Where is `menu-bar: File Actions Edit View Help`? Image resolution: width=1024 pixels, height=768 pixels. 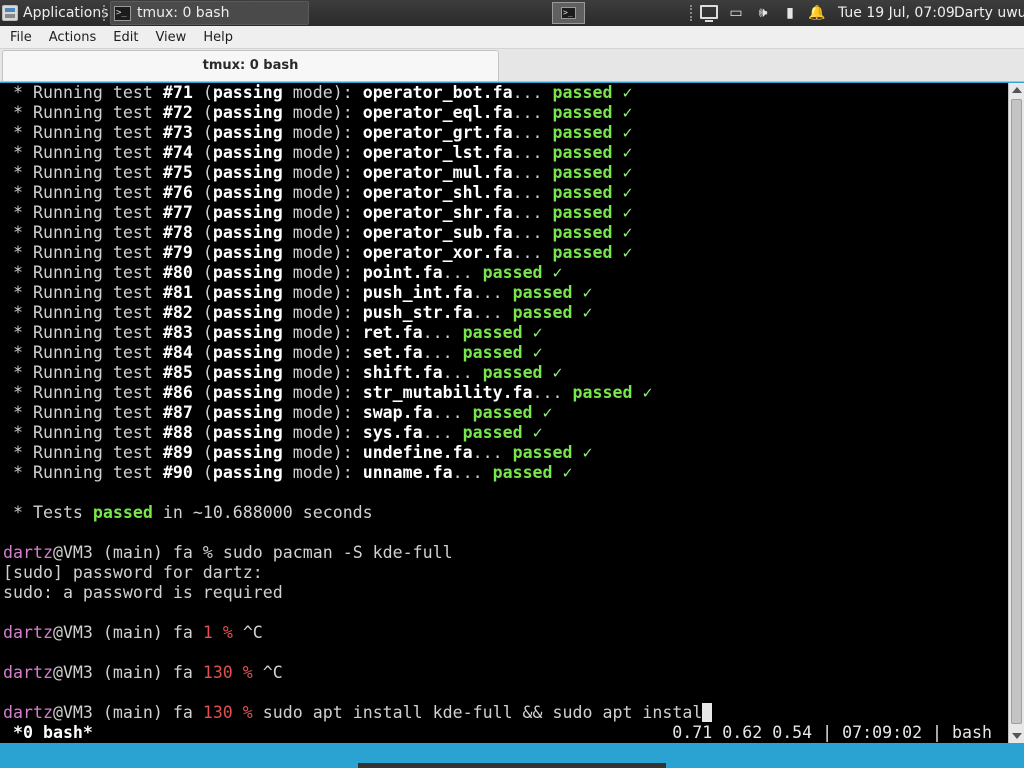 menu-bar: File Actions Edit View Help is located at coordinates (512, 37).